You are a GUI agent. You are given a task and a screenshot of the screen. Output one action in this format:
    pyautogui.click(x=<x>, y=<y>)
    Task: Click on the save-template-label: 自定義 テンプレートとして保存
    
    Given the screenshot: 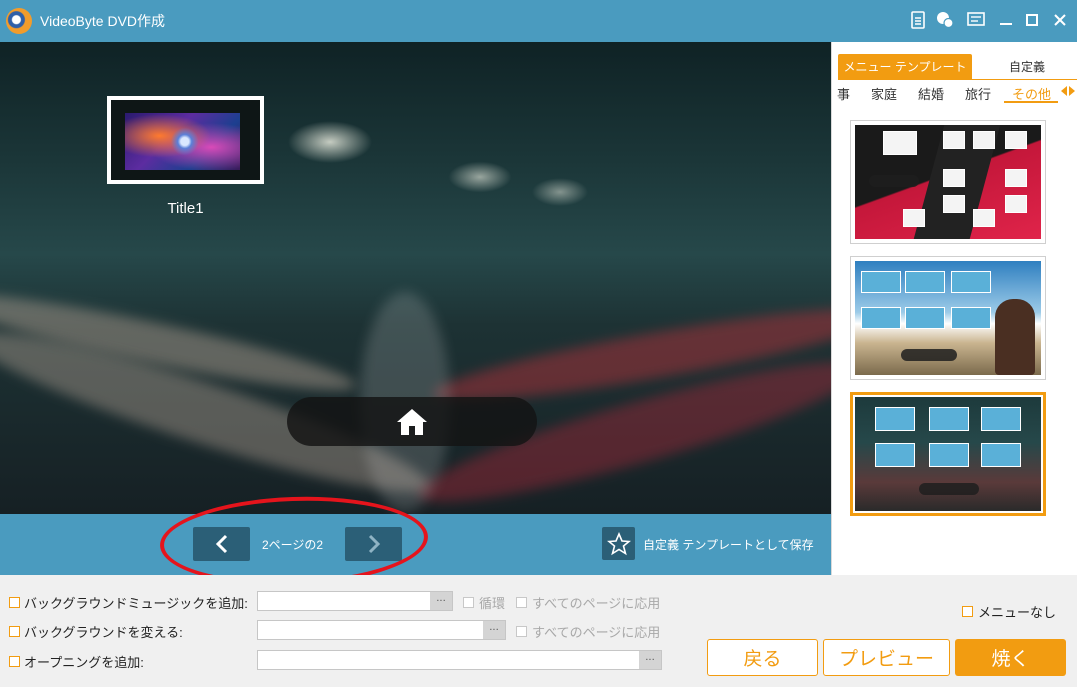 What is the action you would take?
    pyautogui.click(x=728, y=544)
    